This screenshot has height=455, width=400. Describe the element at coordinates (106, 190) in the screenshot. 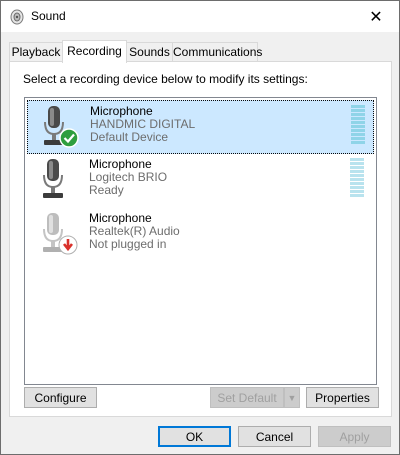

I see `device-status: Ready` at that location.